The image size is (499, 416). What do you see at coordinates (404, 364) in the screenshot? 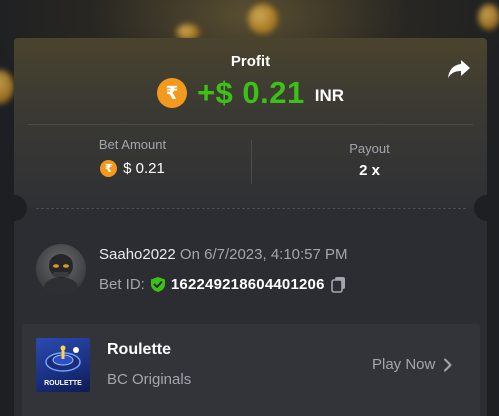
I see `play-now-label: Play Now` at bounding box center [404, 364].